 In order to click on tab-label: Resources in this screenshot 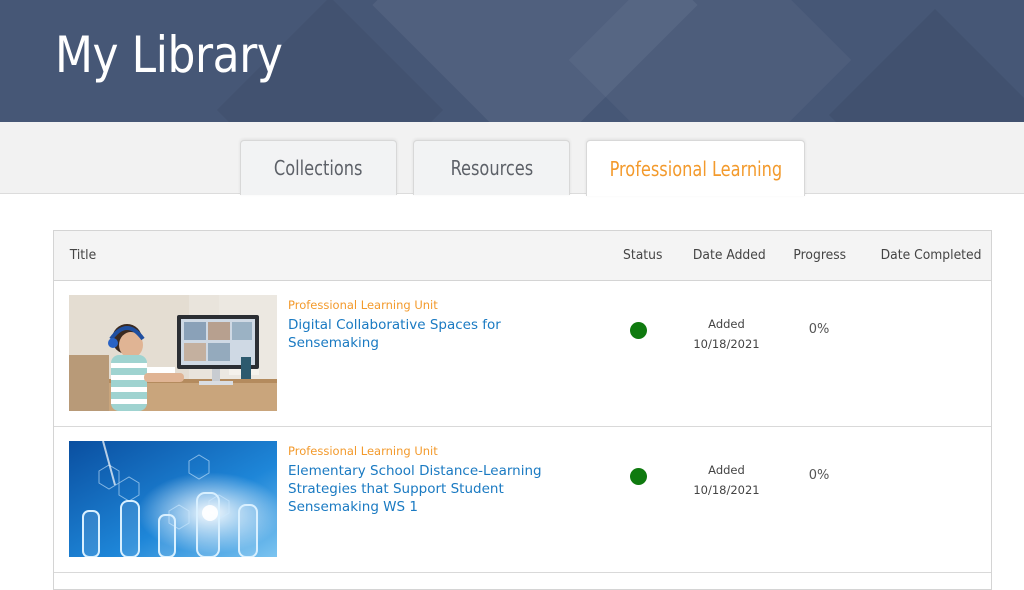, I will do `click(491, 168)`.